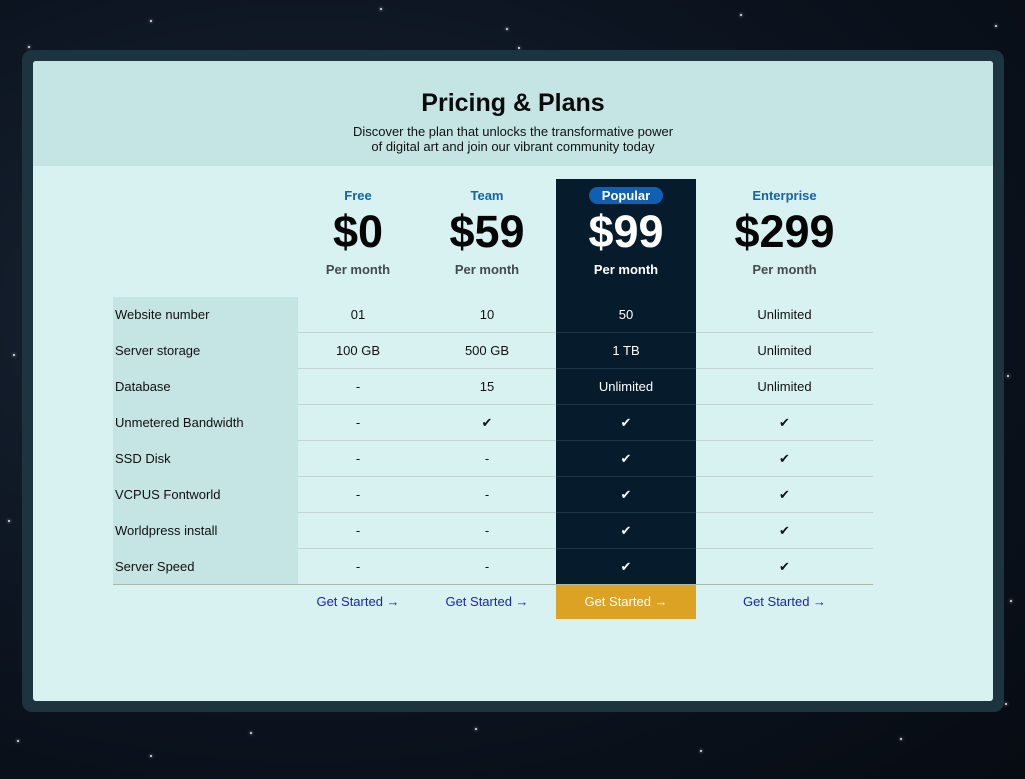  I want to click on plan-header-popular: Popular $99 Per month, so click(626, 228).